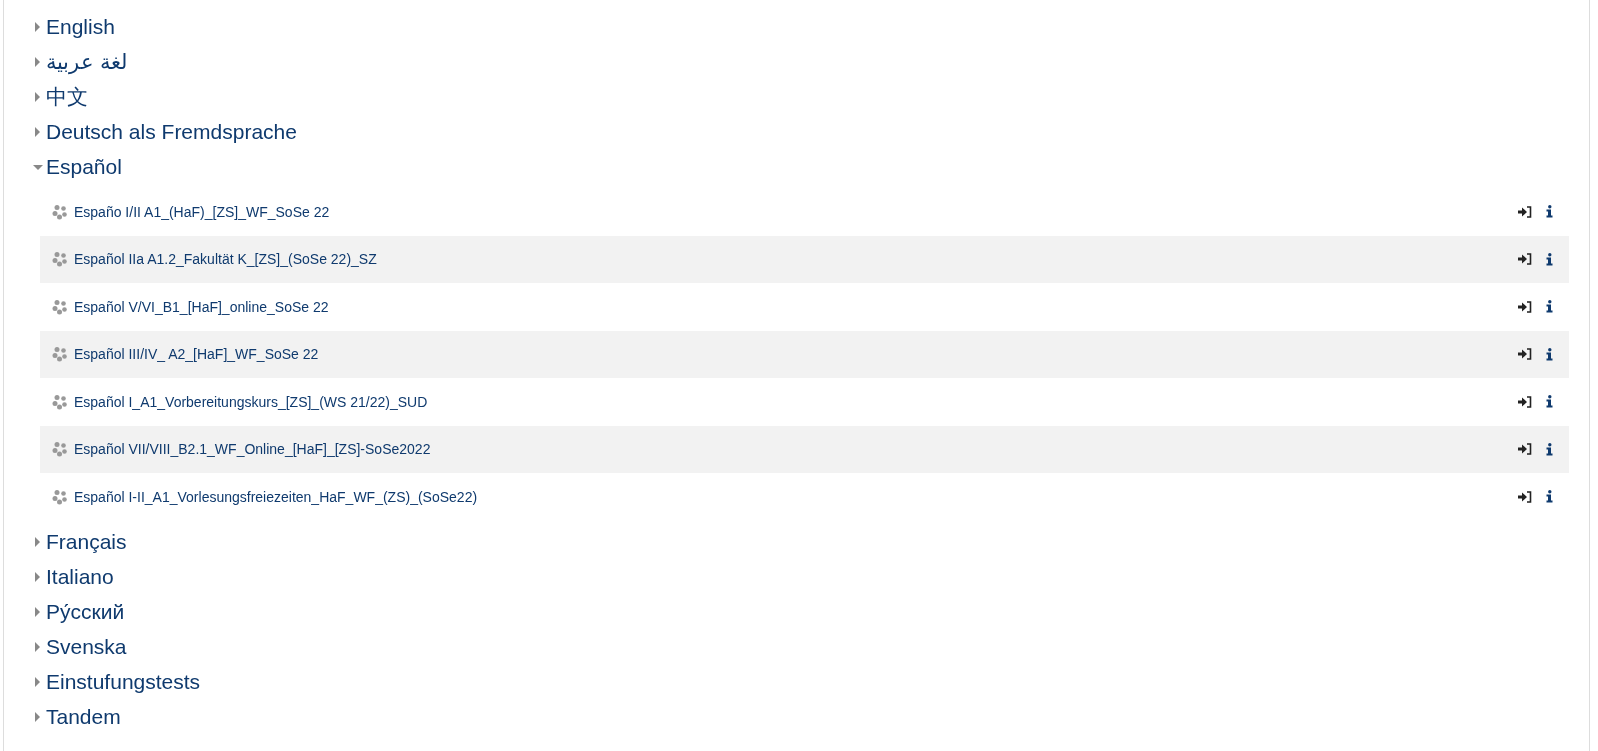 Image resolution: width=1598 pixels, height=751 pixels. I want to click on category-link: Svenska, so click(86, 647).